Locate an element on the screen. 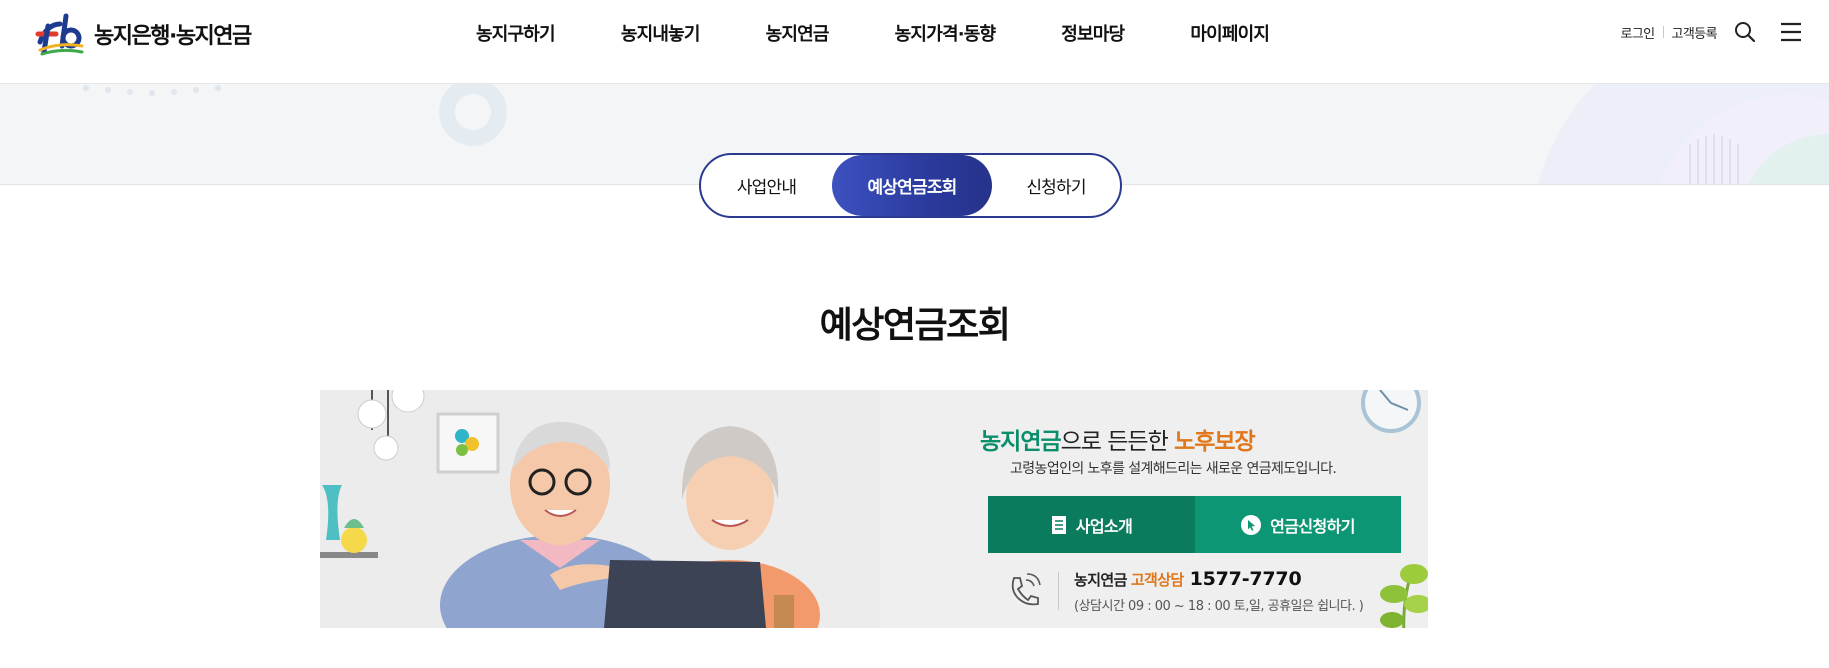  promo-title-middle: 으로 든든한 is located at coordinates (1117, 442).